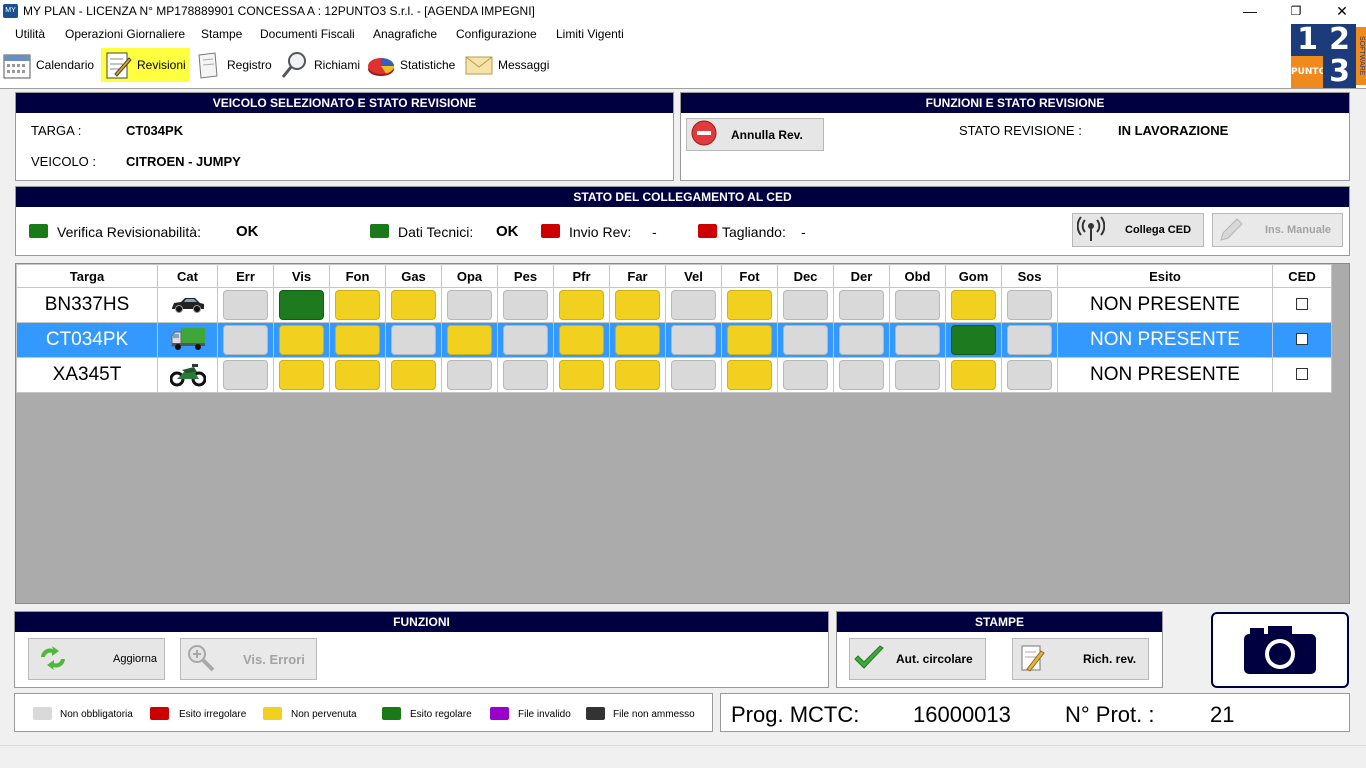 The height and width of the screenshot is (768, 1366). I want to click on col-header: Dec, so click(805, 276).